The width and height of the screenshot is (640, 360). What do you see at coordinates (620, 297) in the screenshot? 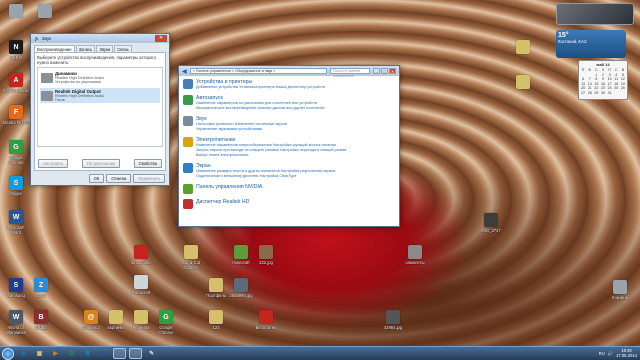
I see `desktop-icon: Корзина` at bounding box center [620, 297].